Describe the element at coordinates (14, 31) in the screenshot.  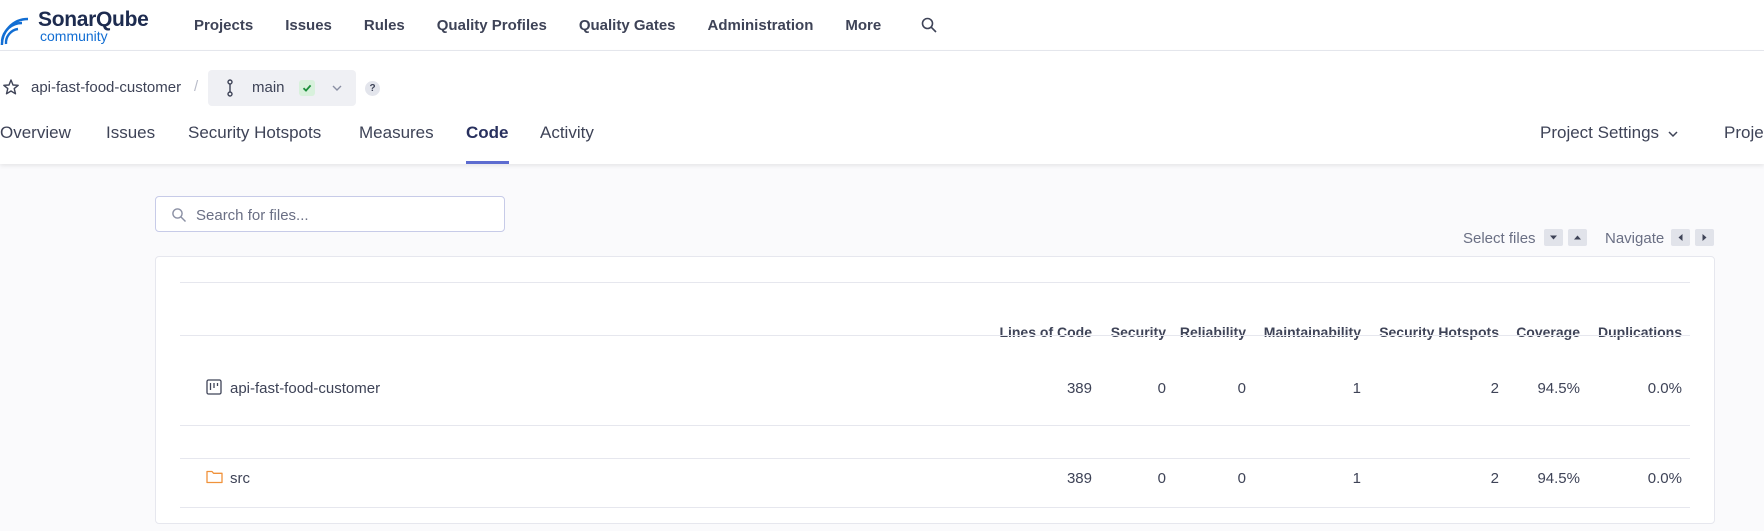
I see `sonar-waves-icon` at that location.